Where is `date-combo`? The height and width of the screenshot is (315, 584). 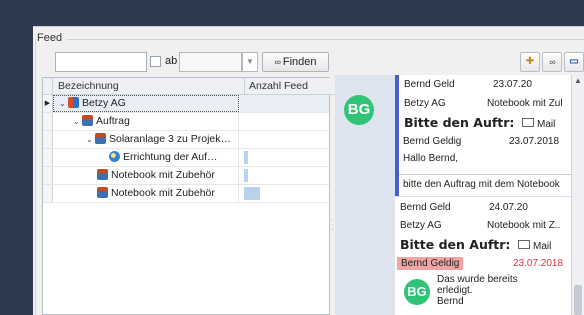 date-combo is located at coordinates (210, 62).